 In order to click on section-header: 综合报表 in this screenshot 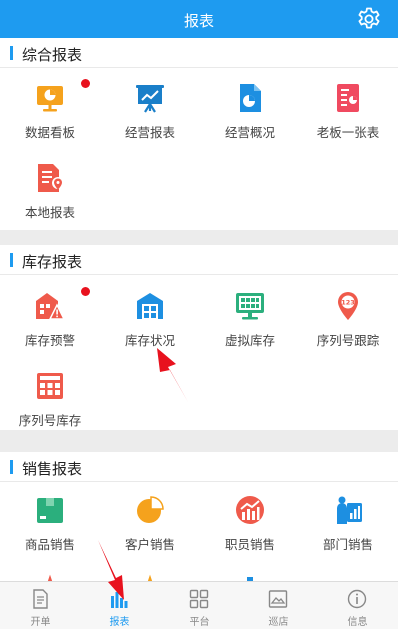, I will do `click(199, 53)`.